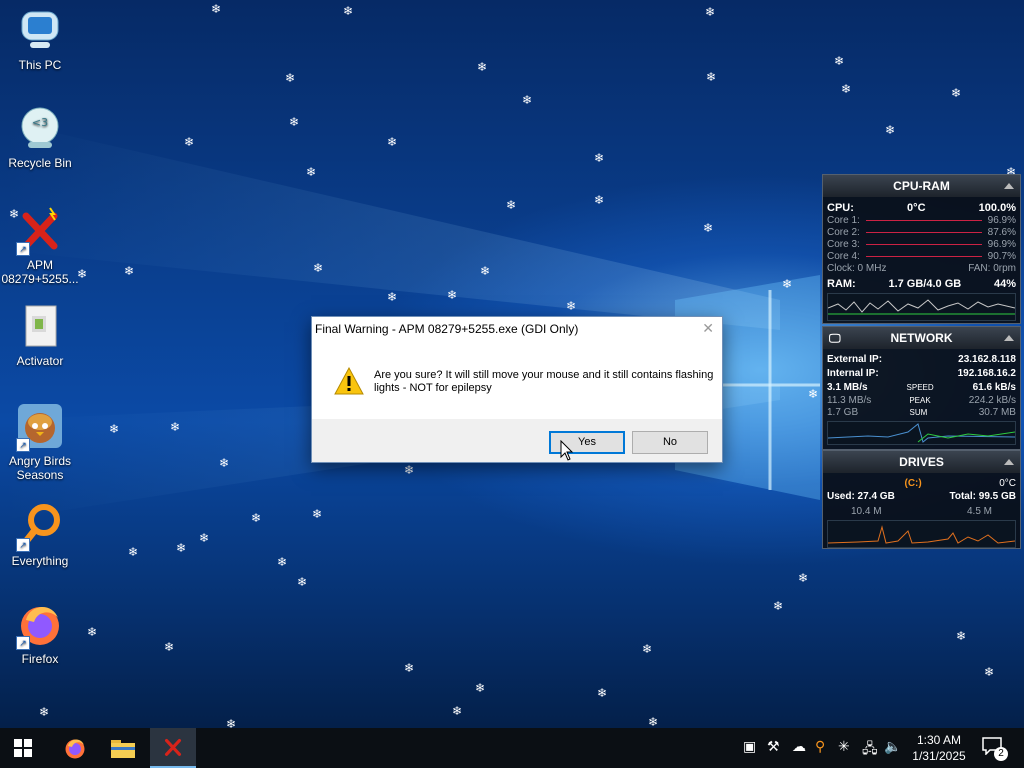 The height and width of the screenshot is (768, 1024). Describe the element at coordinates (844, 746) in the screenshot. I see `tray-snowflake-icon: ✳` at that location.